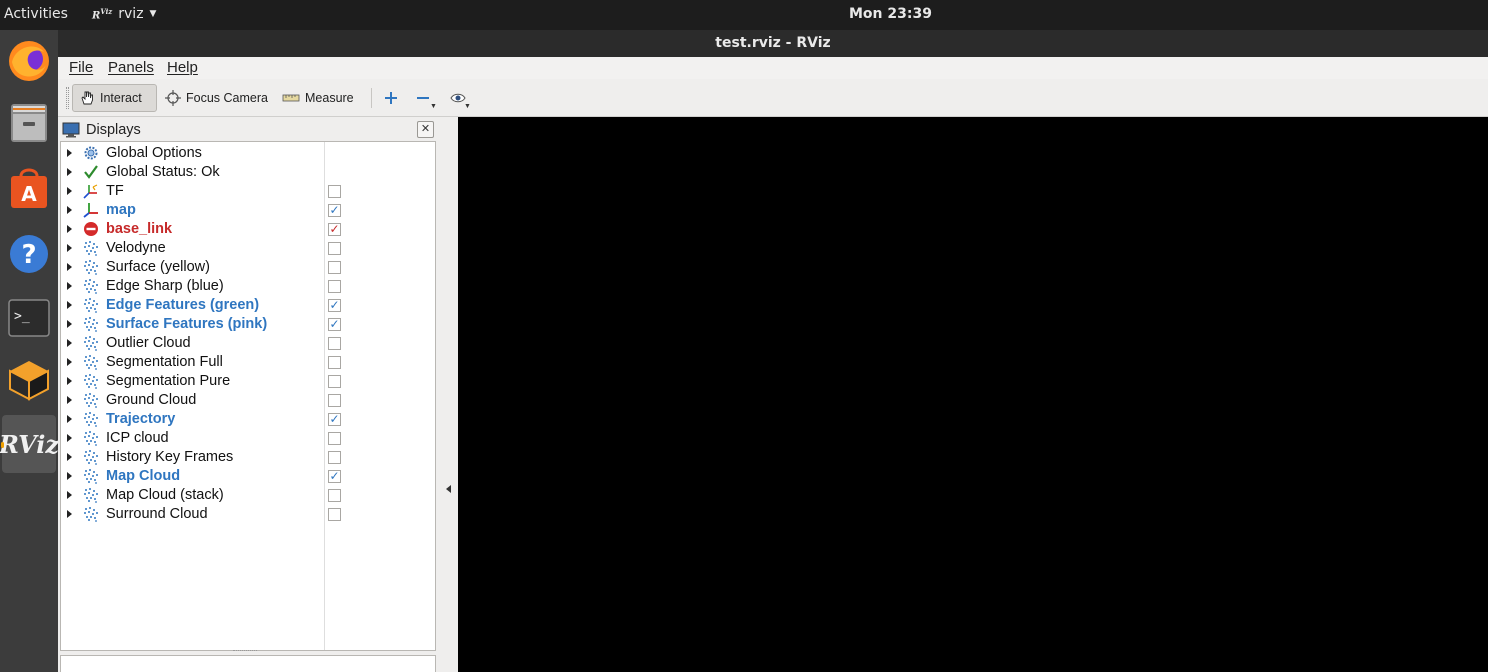  What do you see at coordinates (890, 14) in the screenshot?
I see `clock: Mon 23:39` at bounding box center [890, 14].